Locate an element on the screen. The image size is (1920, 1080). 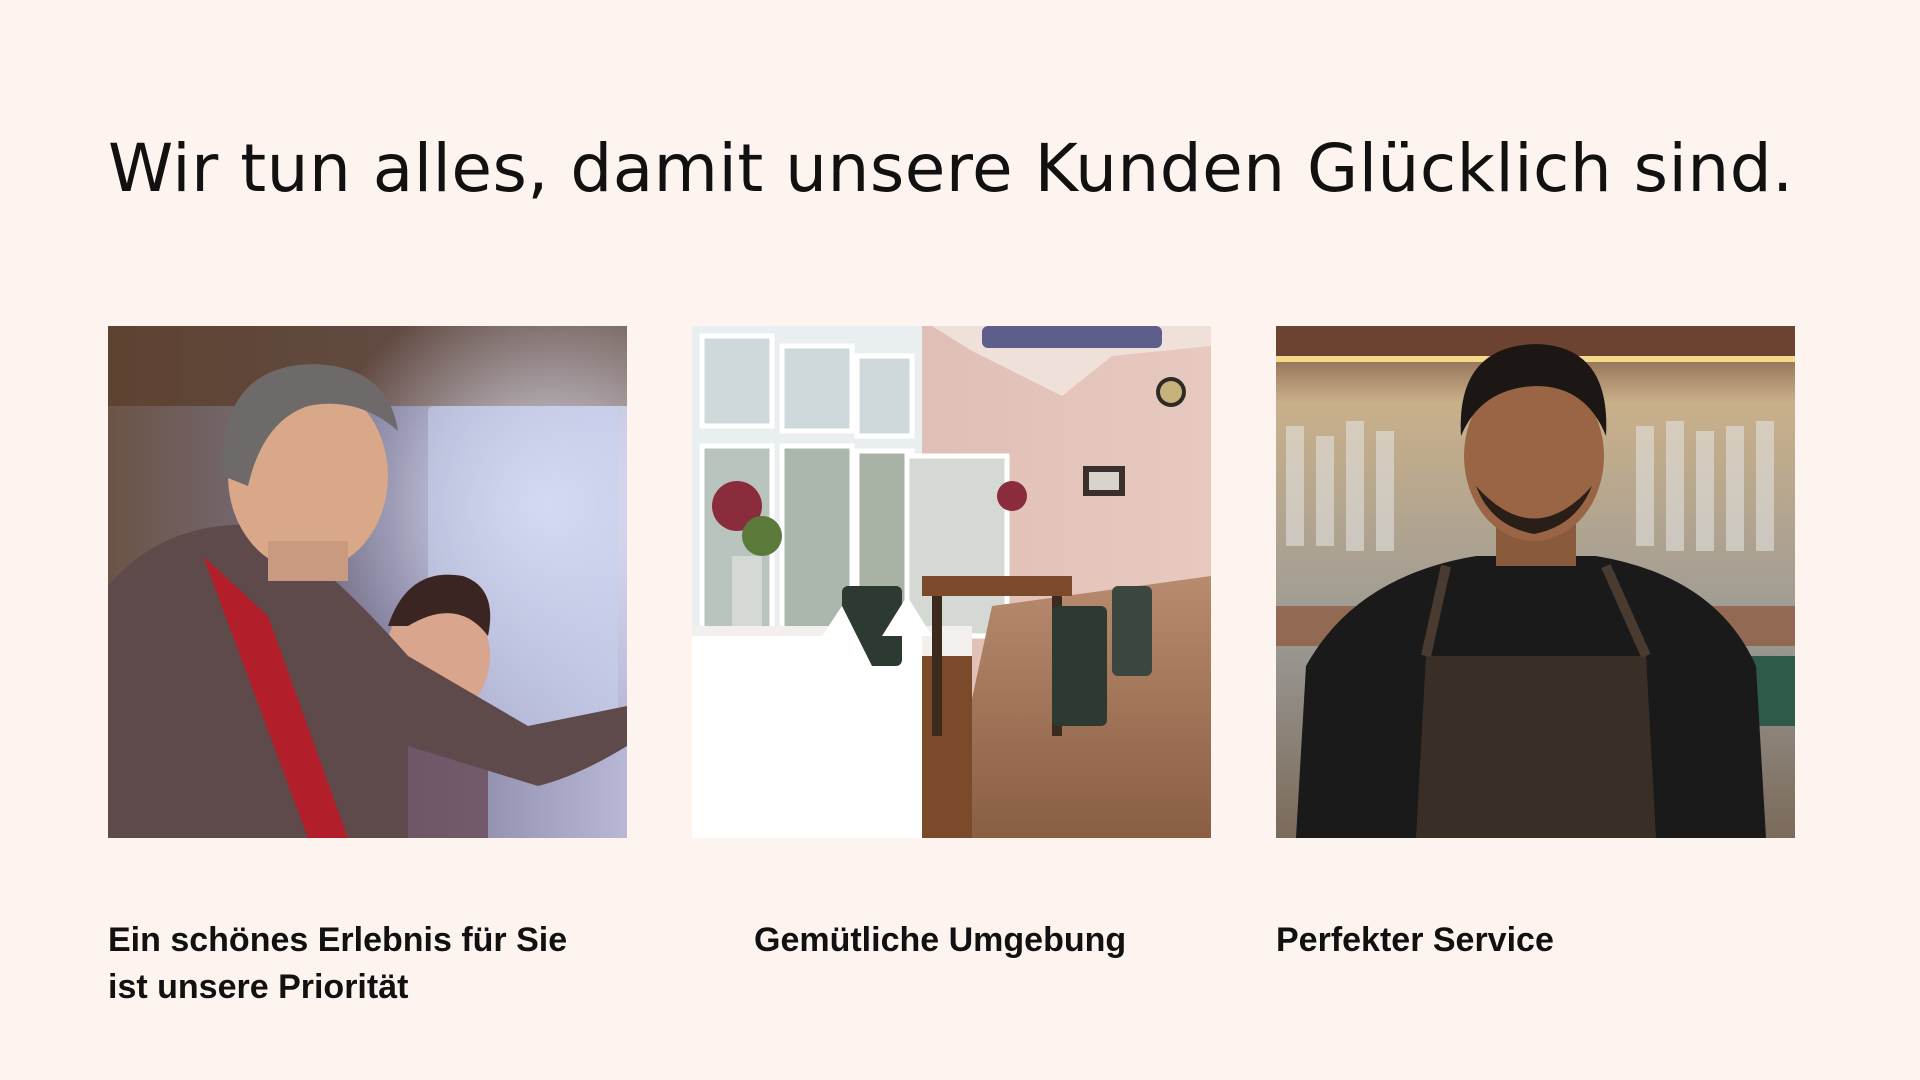
feature-image-interior is located at coordinates (951, 582).